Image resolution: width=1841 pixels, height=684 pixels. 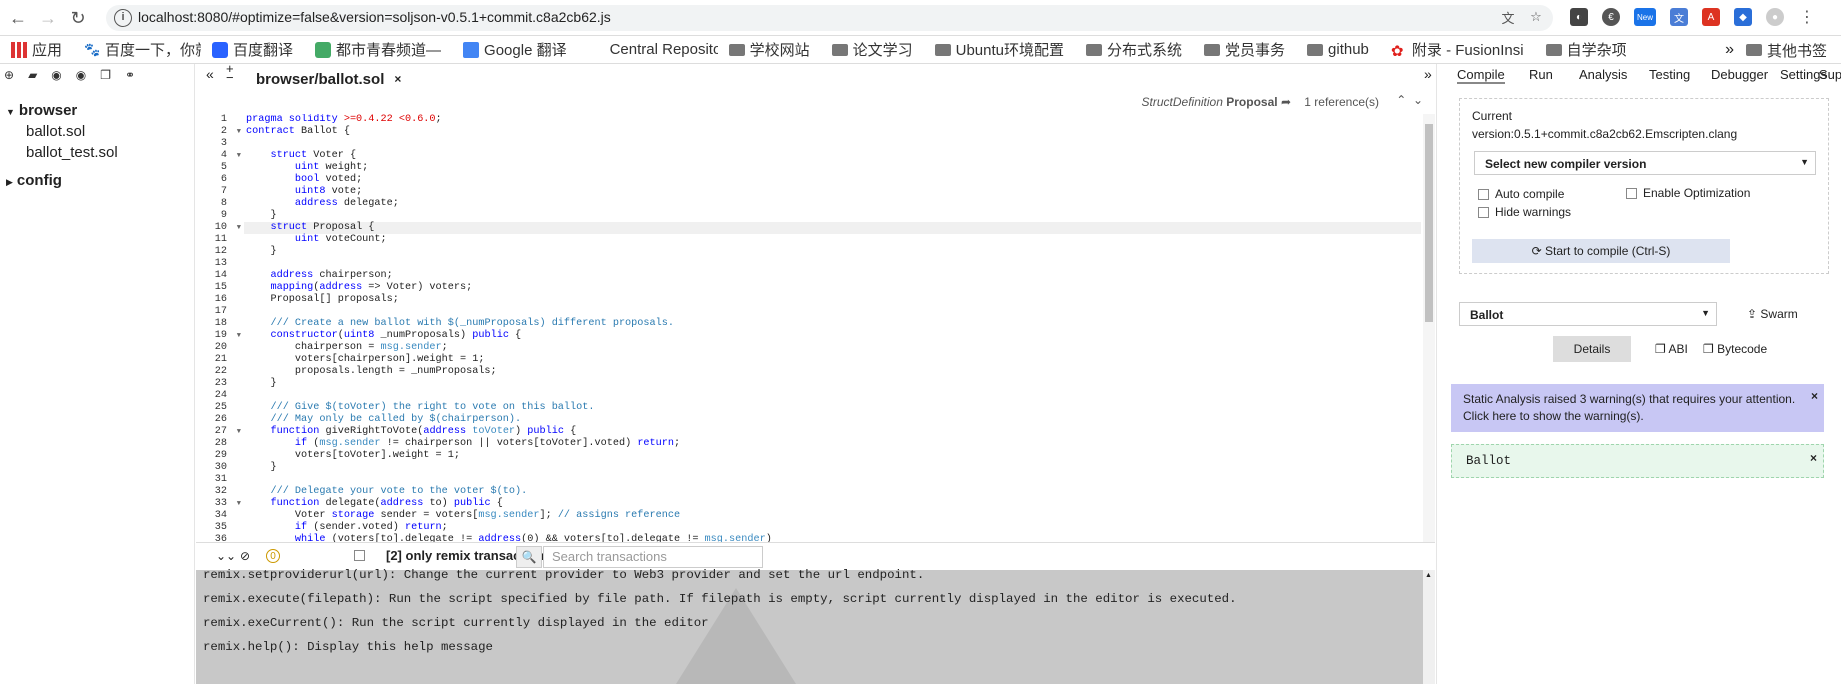 I want to click on extension-icon: ◐, so click(x=1579, y=17).